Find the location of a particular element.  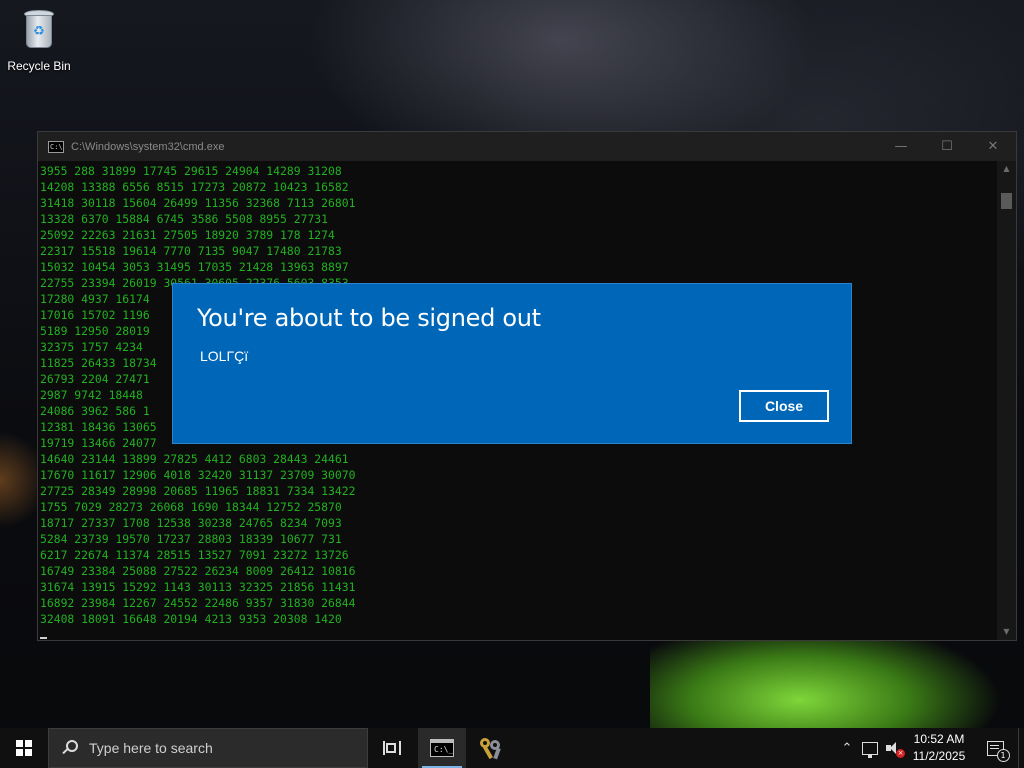

notification-icon: 1 is located at coordinates (998, 751).